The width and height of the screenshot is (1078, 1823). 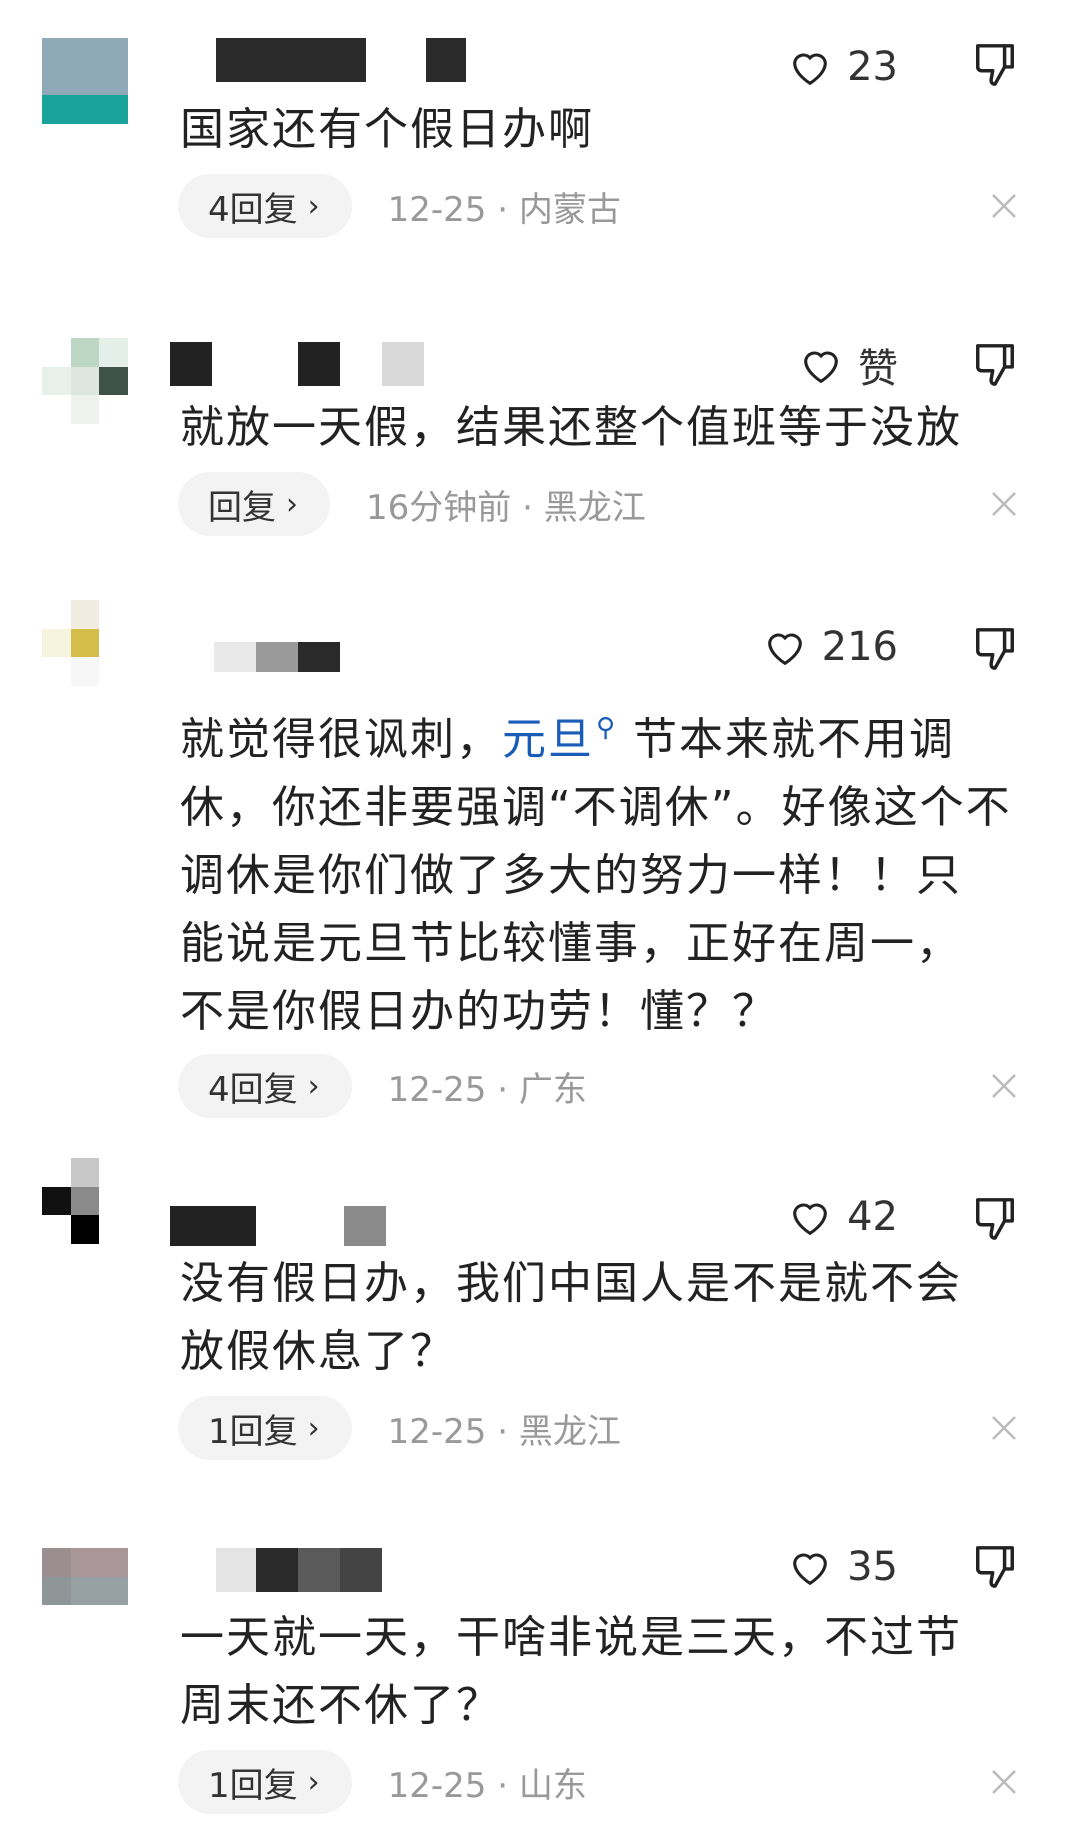 I want to click on comment-meta: 4回复 › 12-25 · 内蒙古, so click(x=399, y=206).